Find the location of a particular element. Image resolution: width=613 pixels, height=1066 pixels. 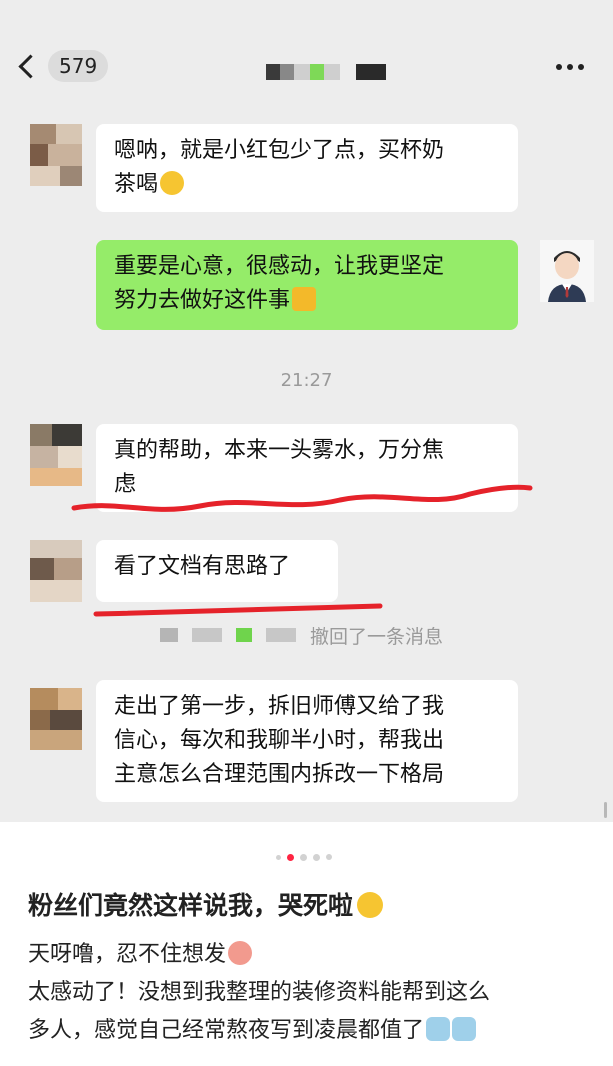

post-title: 粉丝们竟然这样说我，哭死啦 is located at coordinates (206, 904).